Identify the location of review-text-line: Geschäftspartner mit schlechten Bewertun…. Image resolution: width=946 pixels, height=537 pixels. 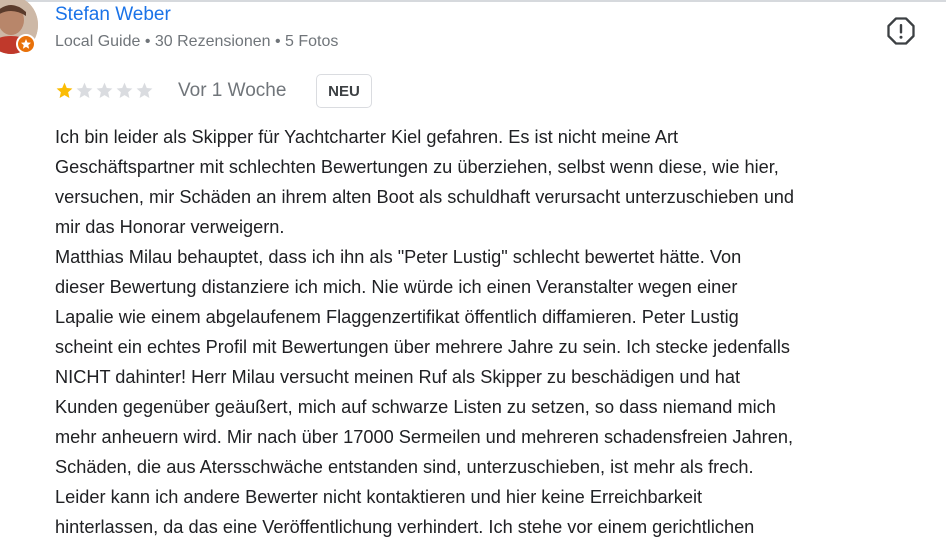
(417, 167).